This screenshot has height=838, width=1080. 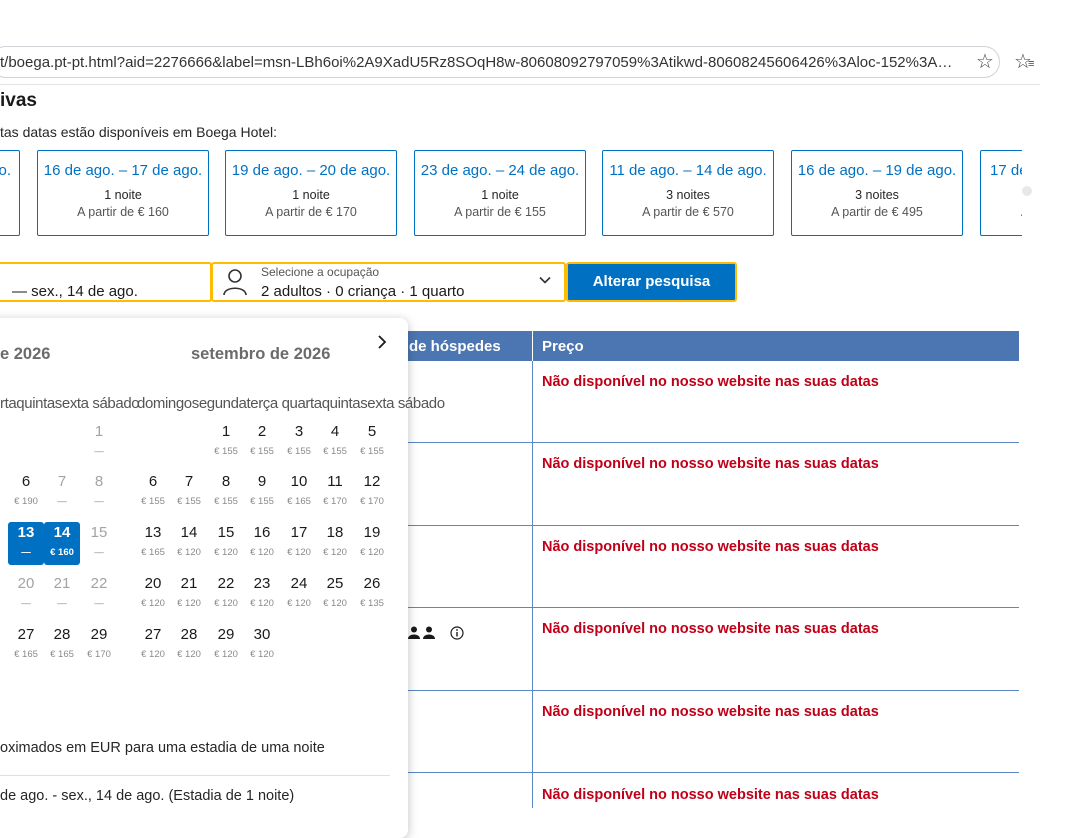 I want to click on date-card: 17 de A, so click(x=1001, y=193).